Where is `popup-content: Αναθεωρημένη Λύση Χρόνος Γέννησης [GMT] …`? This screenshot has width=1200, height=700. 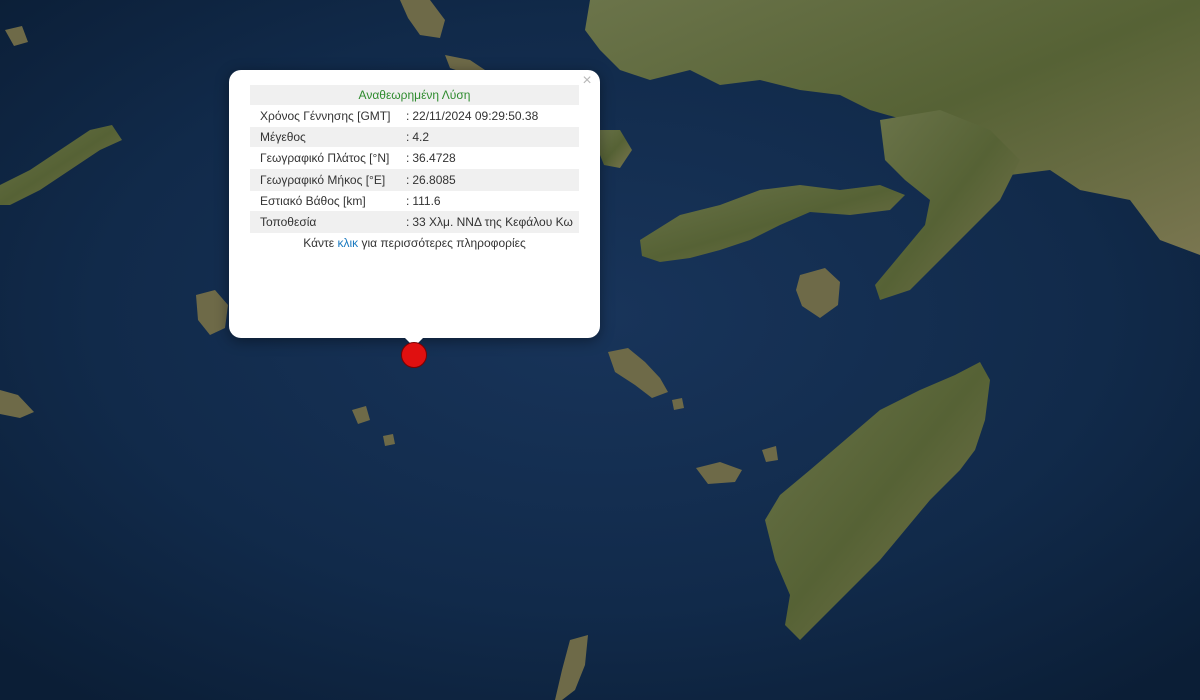
popup-content: Αναθεωρημένη Λύση Χρόνος Γέννησης [GMT] … is located at coordinates (414, 167).